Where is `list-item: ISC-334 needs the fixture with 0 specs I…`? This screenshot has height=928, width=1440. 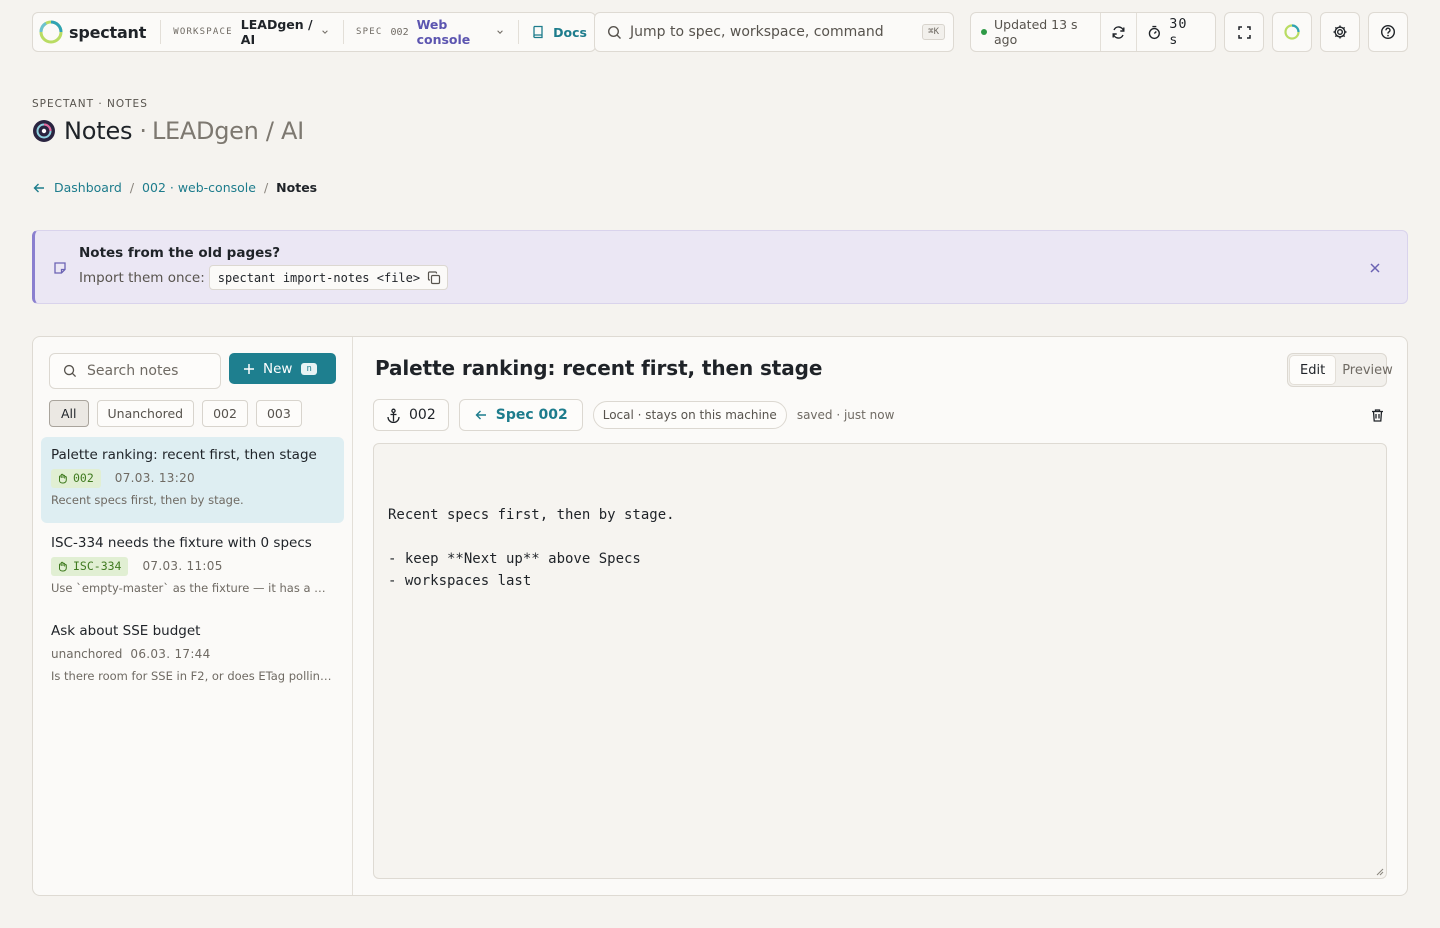
list-item: ISC-334 needs the fixture with 0 specs I… is located at coordinates (192, 568).